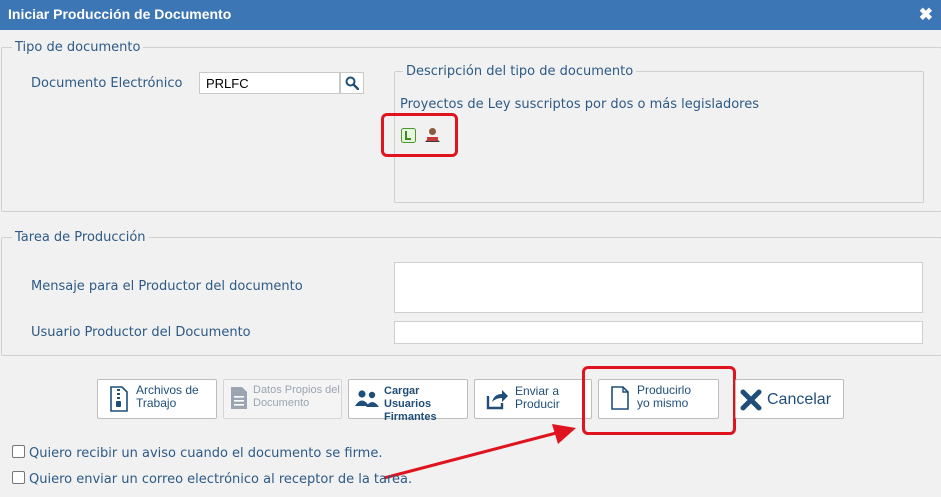 This screenshot has height=497, width=941. What do you see at coordinates (408, 397) in the screenshot?
I see `cargar-line1: Cargar Usuarios` at bounding box center [408, 397].